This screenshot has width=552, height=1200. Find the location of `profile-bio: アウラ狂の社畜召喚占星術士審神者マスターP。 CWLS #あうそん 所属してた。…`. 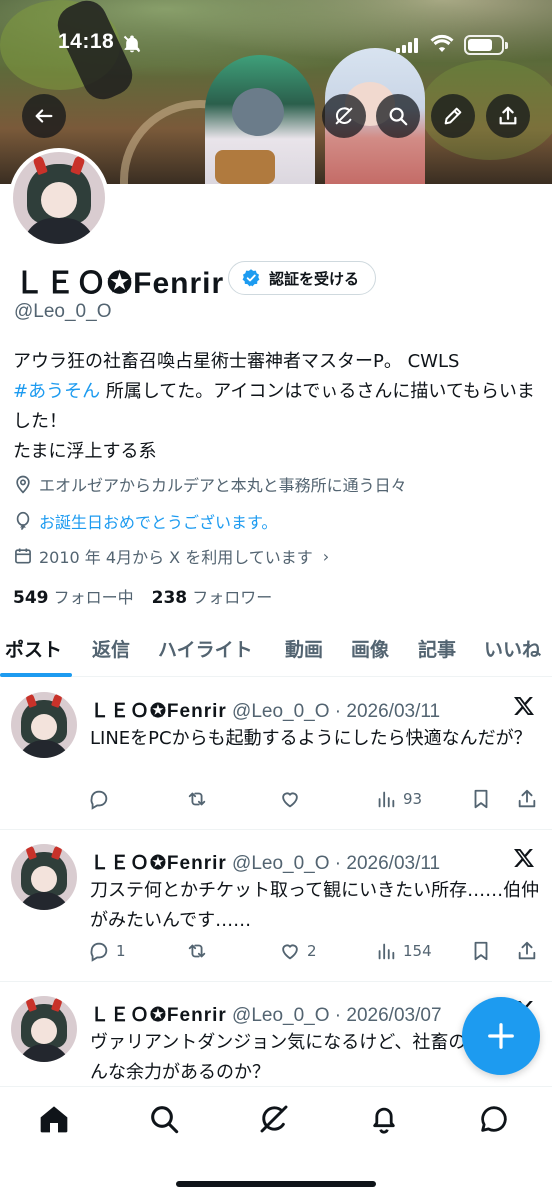

profile-bio: アウラ狂の社畜召喚占星術士審神者マスターP。 CWLS #あうそん 所属してた。… is located at coordinates (278, 407).